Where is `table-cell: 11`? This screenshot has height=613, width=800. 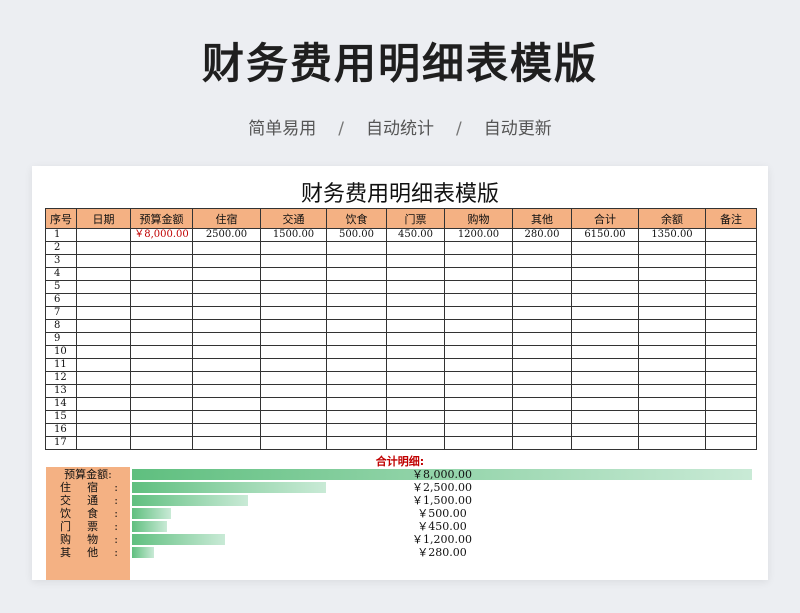 table-cell: 11 is located at coordinates (61, 365).